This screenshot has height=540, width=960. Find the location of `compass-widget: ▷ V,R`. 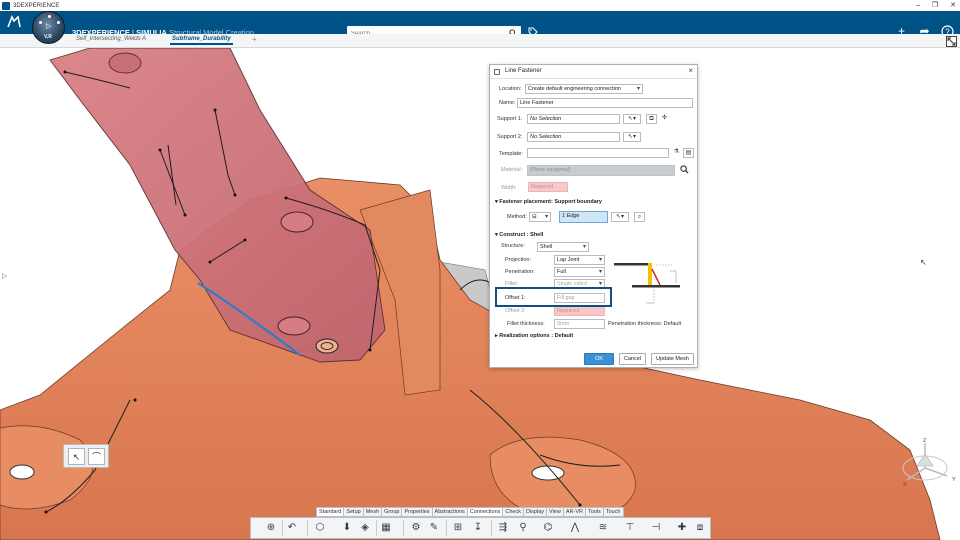

compass-widget: ▷ V,R is located at coordinates (48, 27).